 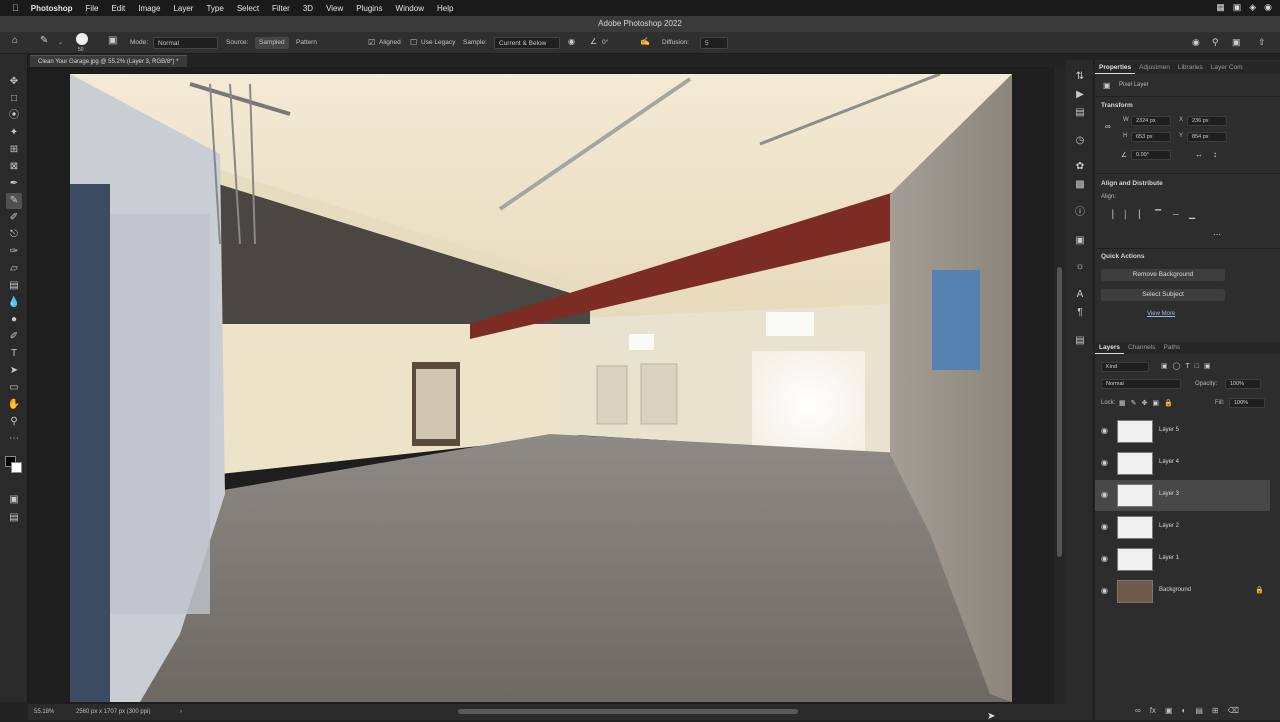 I want to click on screen-mode-icon: ▤, so click(x=14, y=518).